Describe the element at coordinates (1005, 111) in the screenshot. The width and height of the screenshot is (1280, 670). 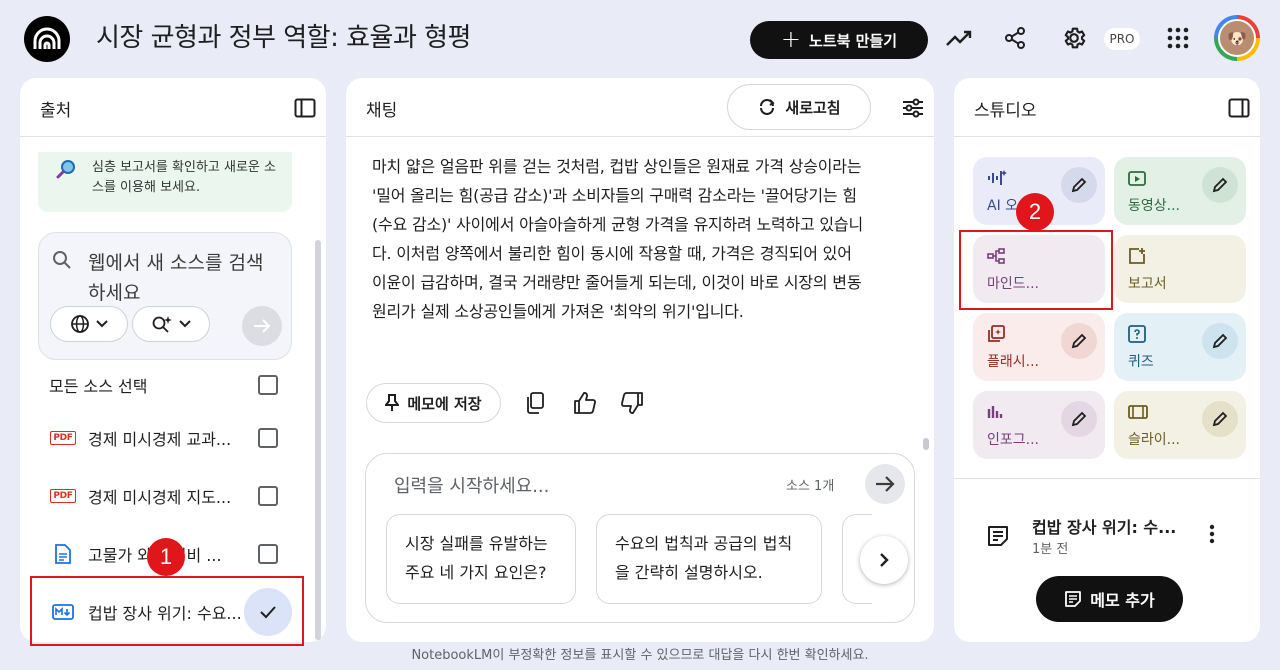
I see `studio-title: 스튜디오` at that location.